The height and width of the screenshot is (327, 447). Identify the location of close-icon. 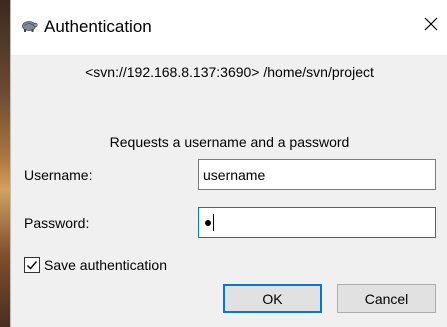
(431, 26).